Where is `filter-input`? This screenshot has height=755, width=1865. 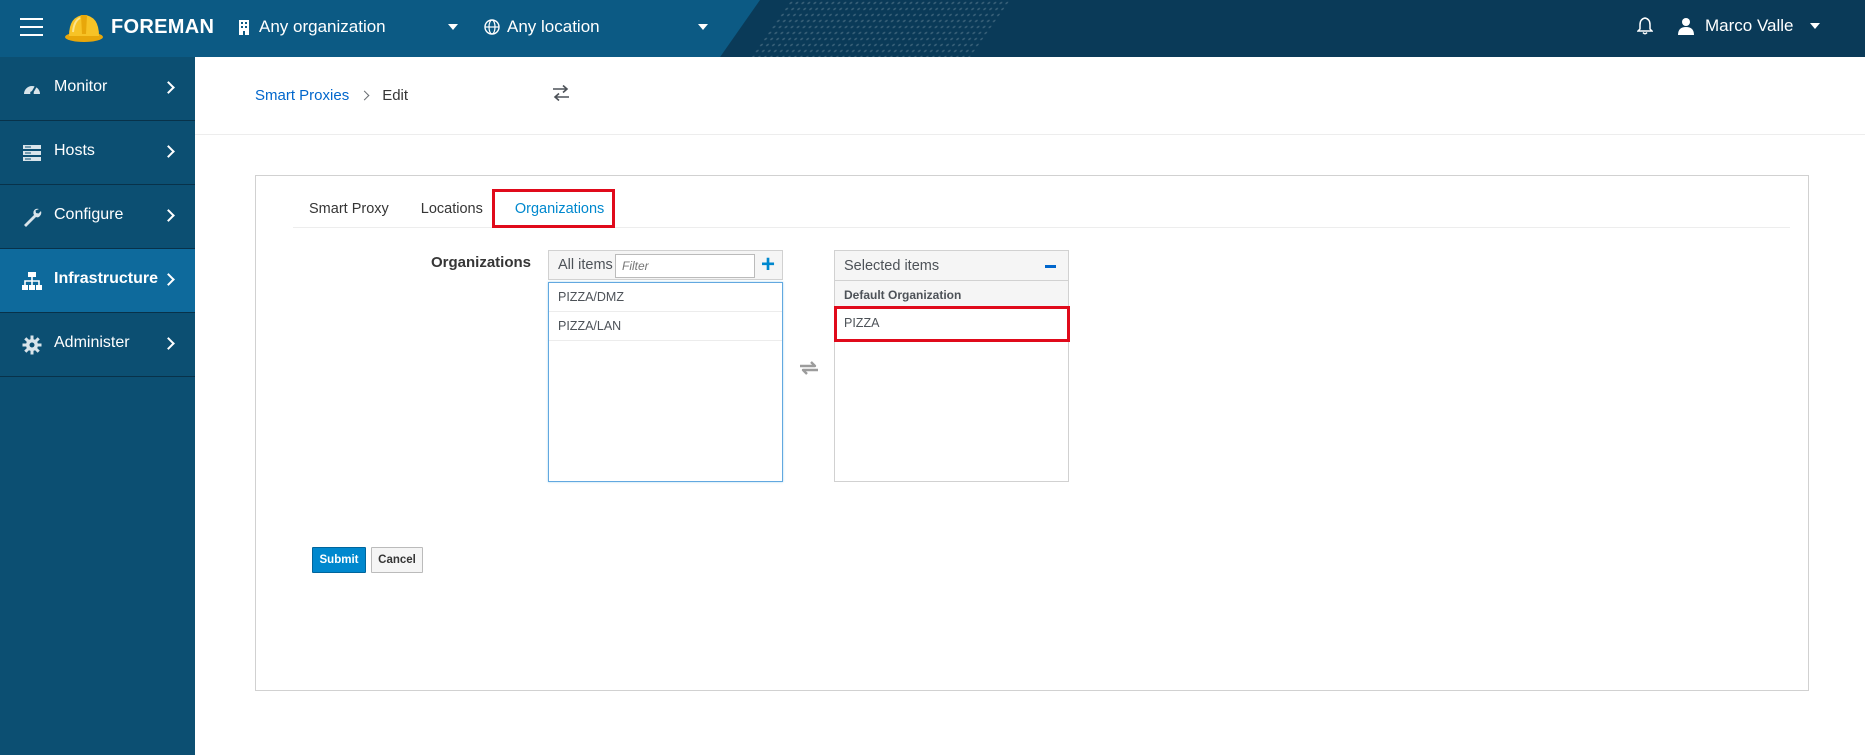
filter-input is located at coordinates (685, 266).